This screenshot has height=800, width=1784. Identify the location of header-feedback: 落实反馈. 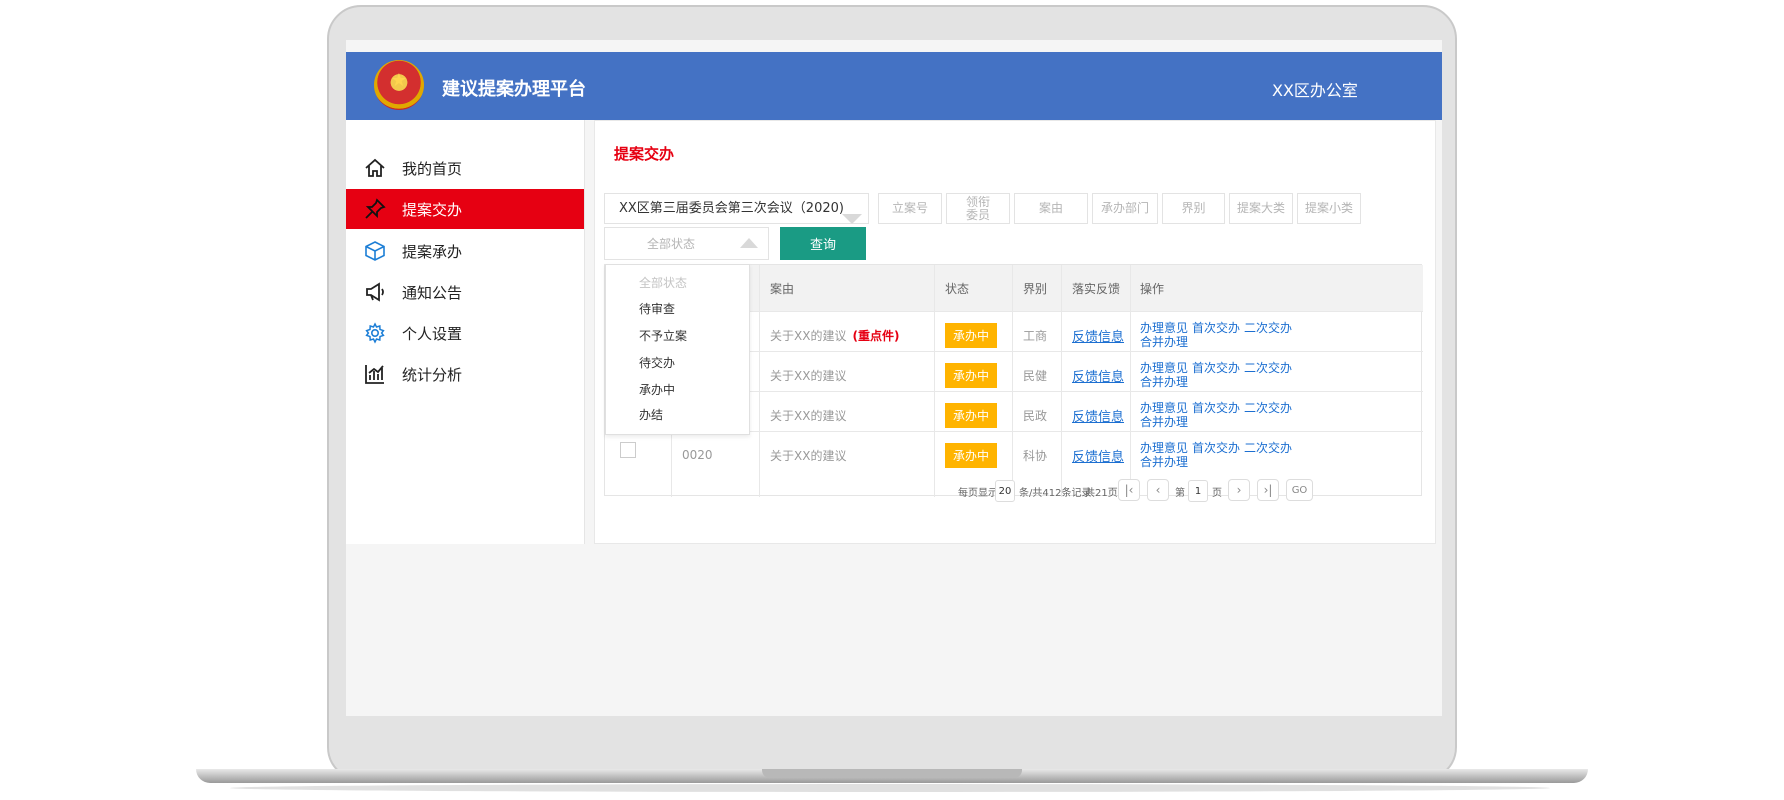
(1096, 288).